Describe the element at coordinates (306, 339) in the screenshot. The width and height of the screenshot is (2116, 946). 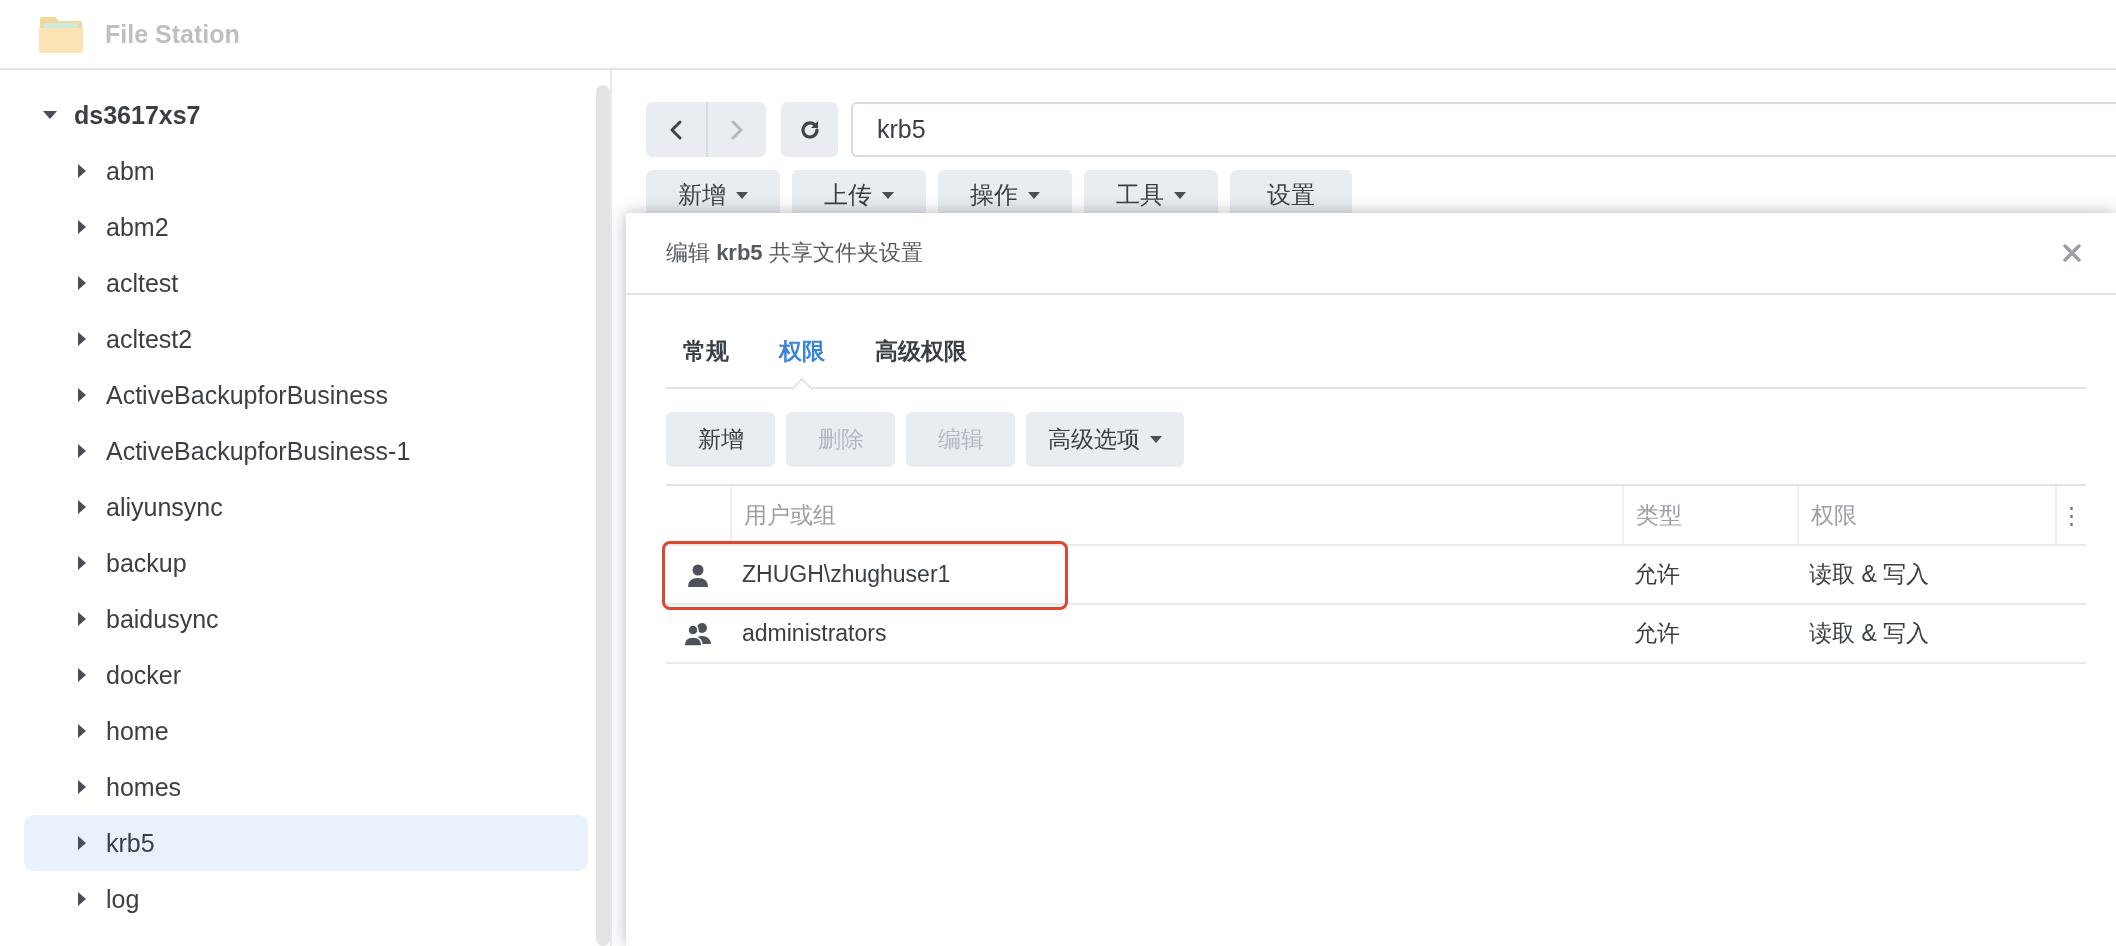
I see `tree-item: acltest2` at that location.